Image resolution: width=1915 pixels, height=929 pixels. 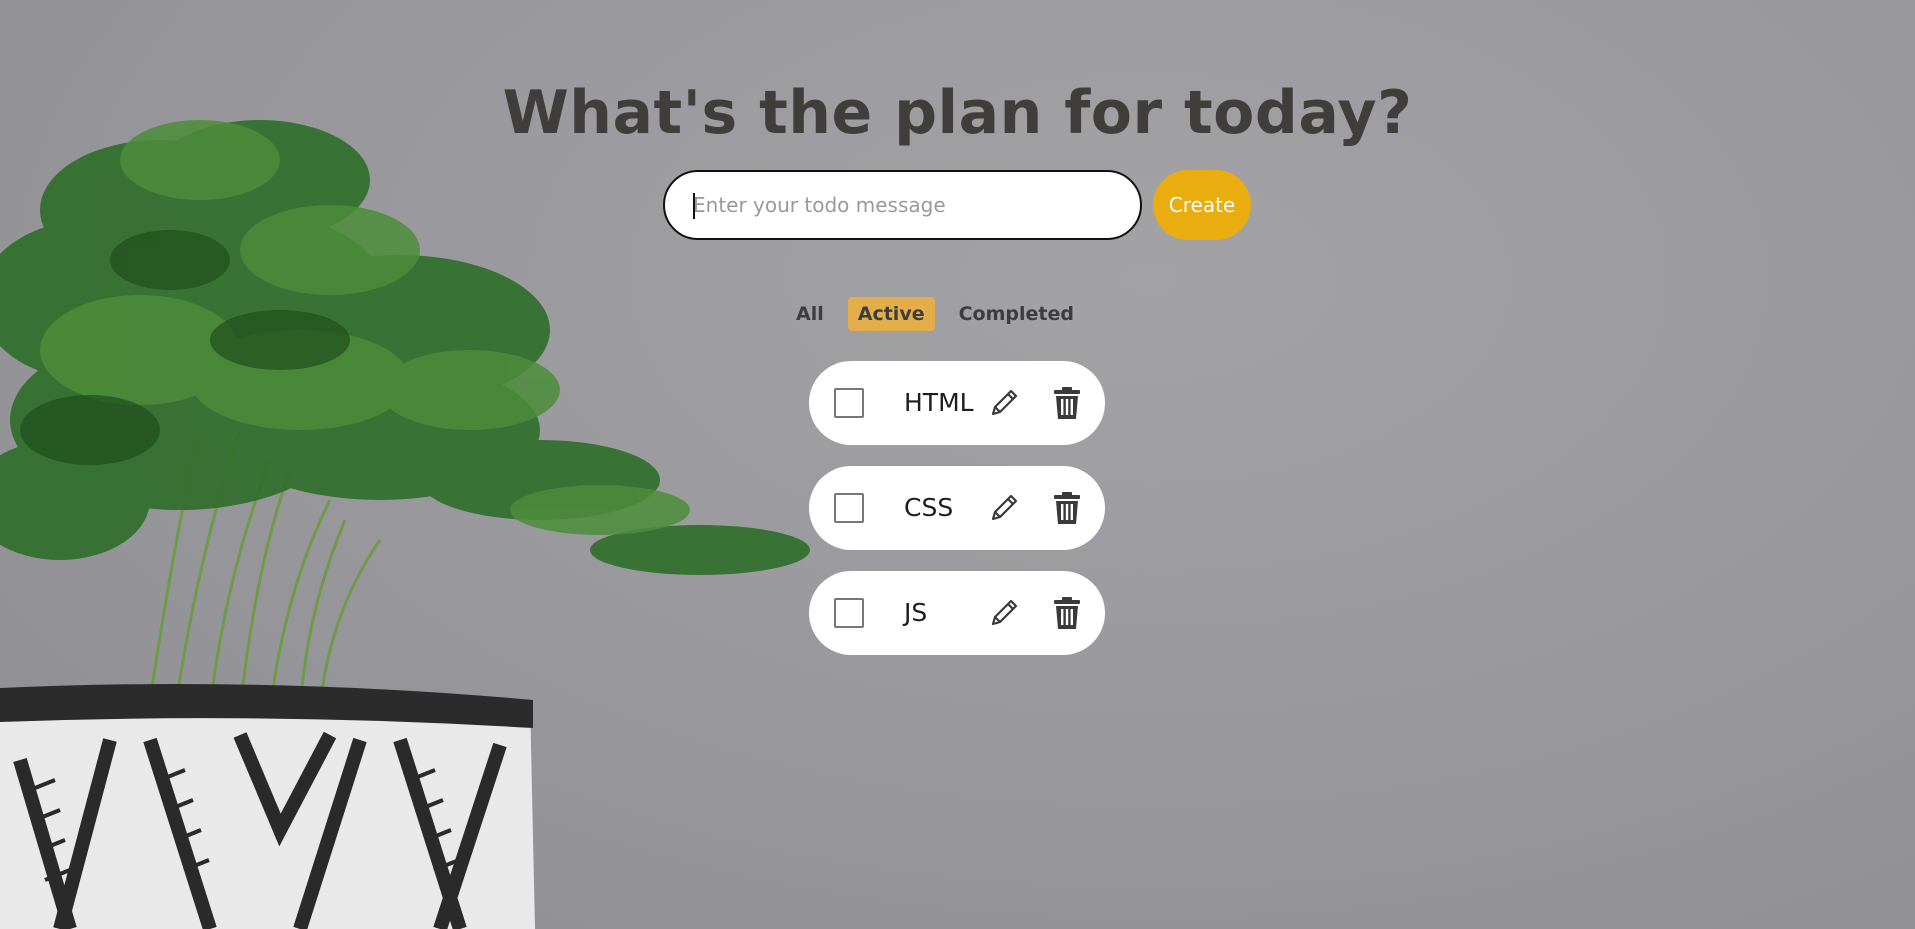 What do you see at coordinates (694, 206) in the screenshot?
I see `text-caret` at bounding box center [694, 206].